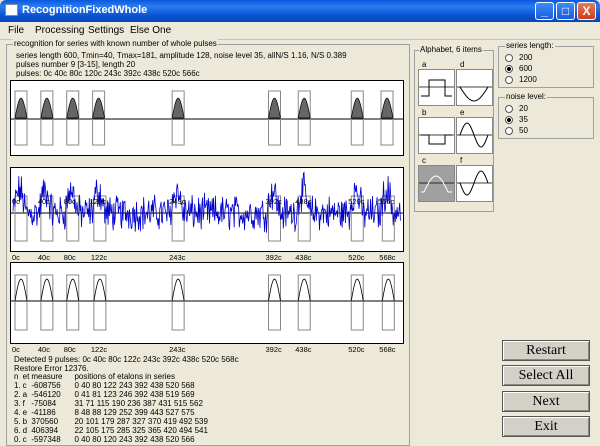  What do you see at coordinates (17, 430) in the screenshot?
I see `results-cell: 6.` at bounding box center [17, 430].